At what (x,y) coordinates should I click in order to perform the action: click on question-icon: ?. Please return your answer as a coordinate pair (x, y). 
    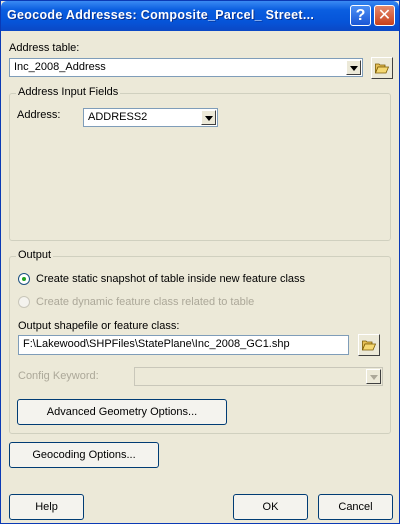
    Looking at the image, I should click on (360, 15).